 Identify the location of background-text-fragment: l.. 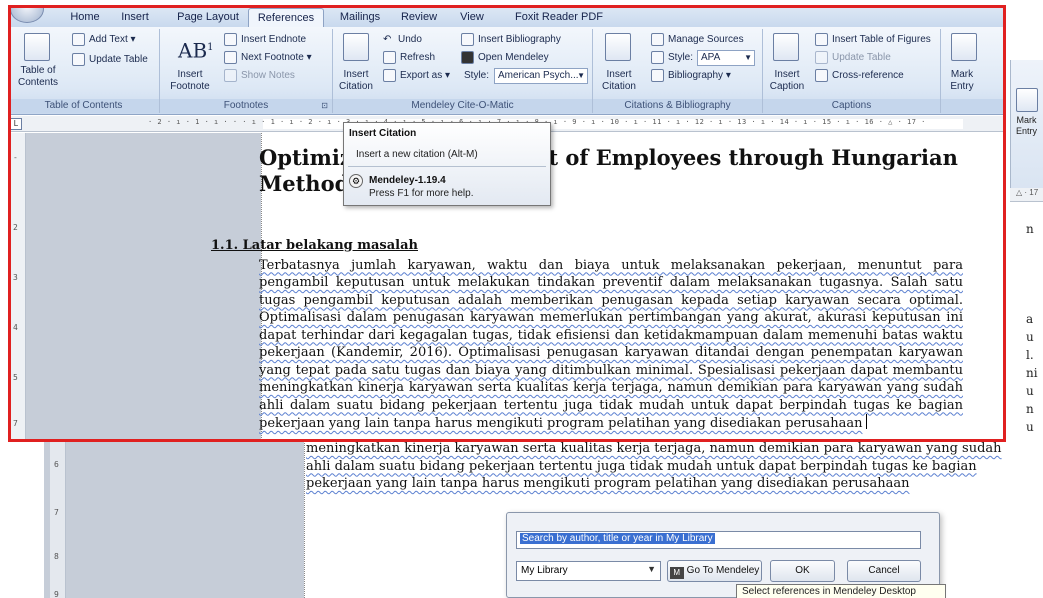
(1030, 355).